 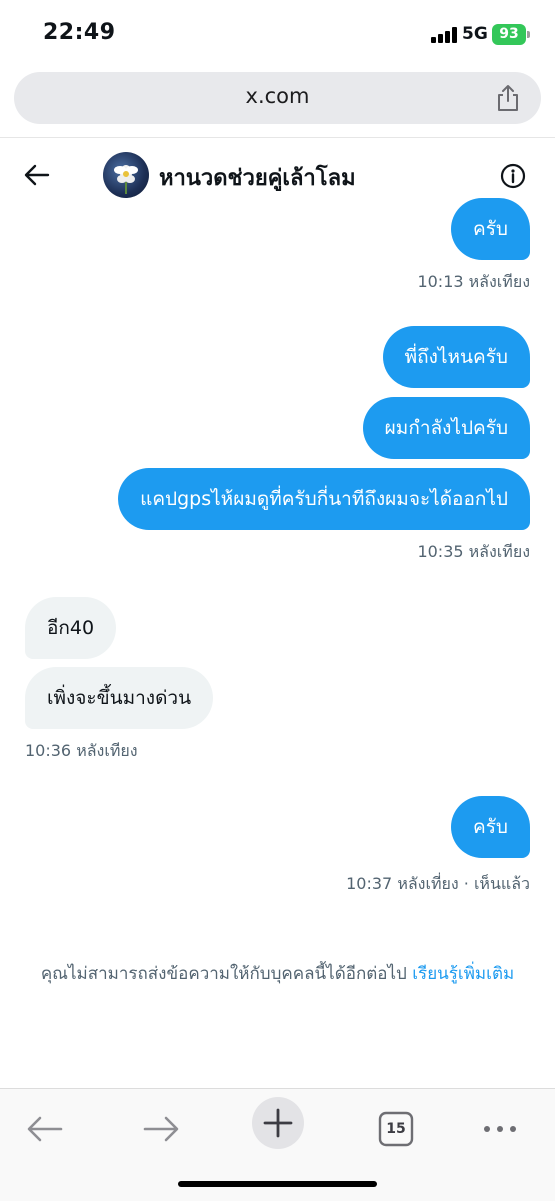 I want to click on message-bubble-outgoing: ผมกำลังไปครับ, so click(x=446, y=428).